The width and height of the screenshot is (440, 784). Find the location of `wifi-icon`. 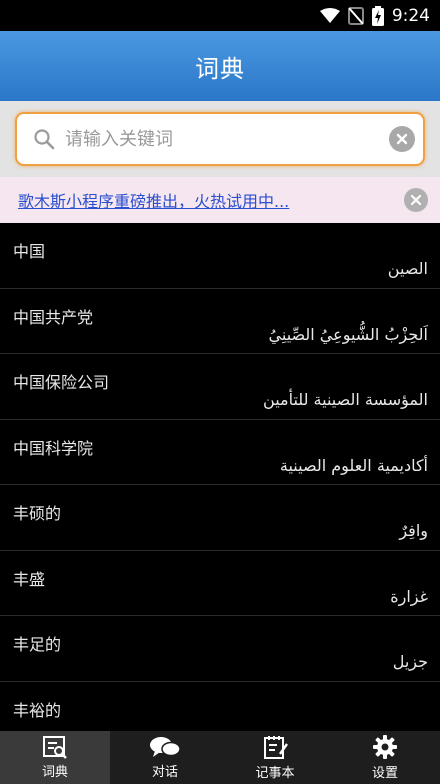

wifi-icon is located at coordinates (329, 15).